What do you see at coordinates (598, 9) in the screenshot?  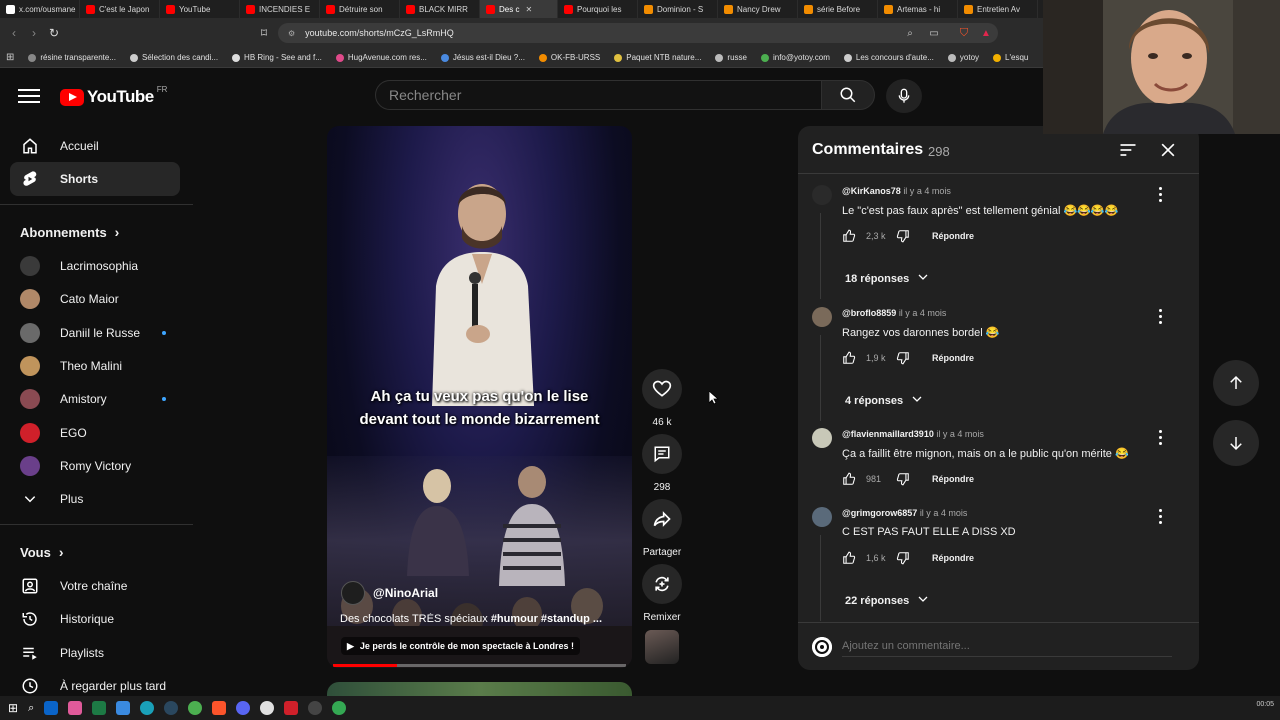 I see `browser-tab: Pourquoi les` at bounding box center [598, 9].